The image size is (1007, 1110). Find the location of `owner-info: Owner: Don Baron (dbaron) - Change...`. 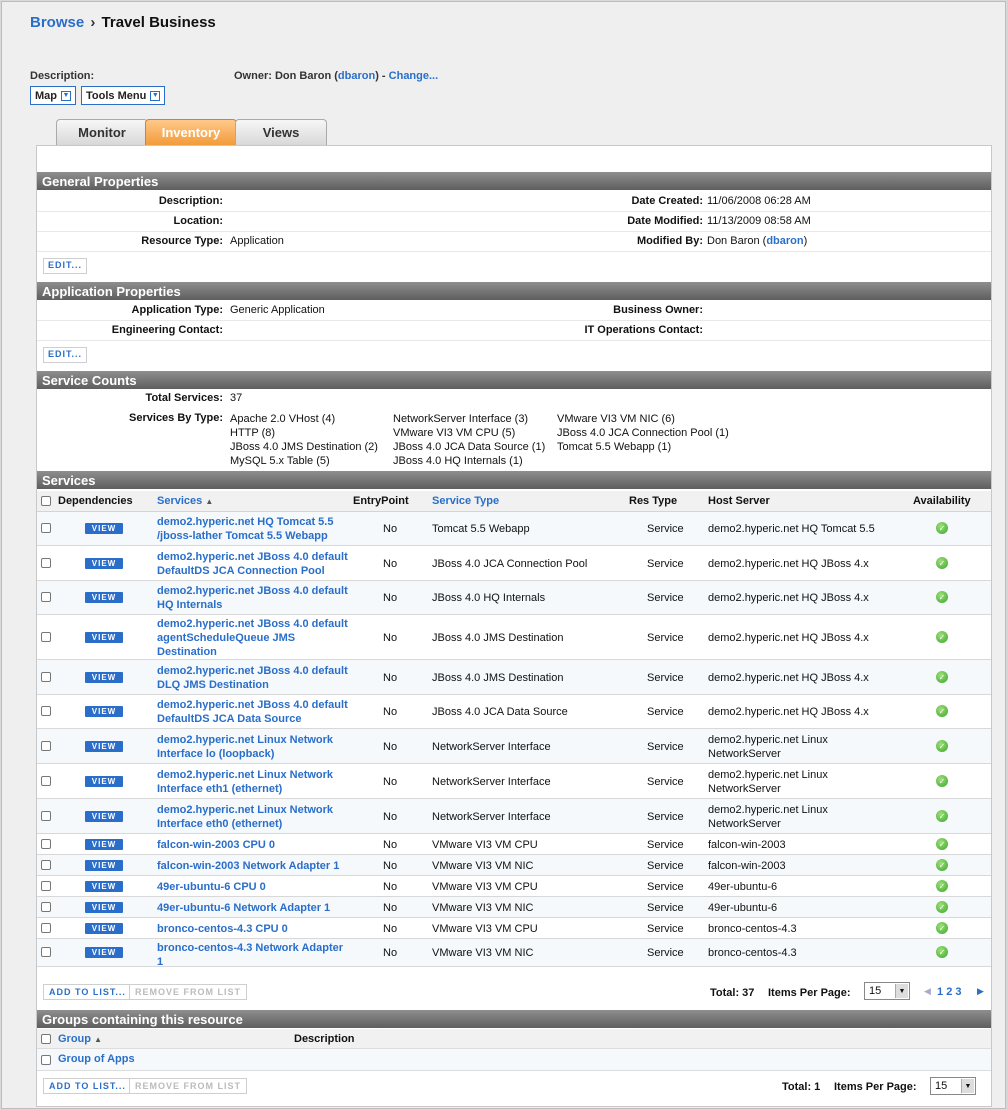

owner-info: Owner: Don Baron (dbaron) - Change... is located at coordinates (336, 76).